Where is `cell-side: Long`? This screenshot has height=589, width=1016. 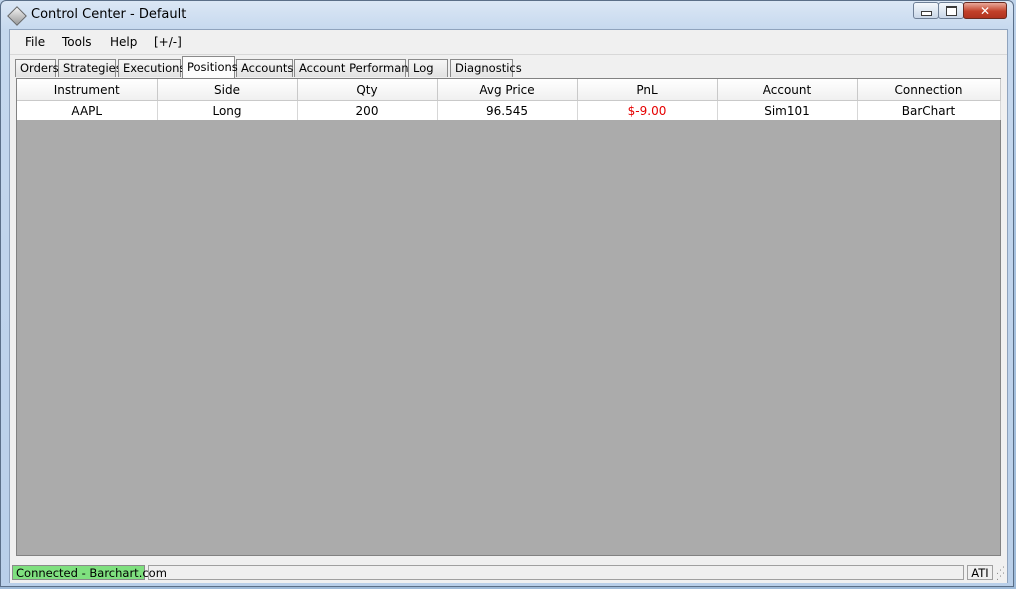
cell-side: Long is located at coordinates (227, 110).